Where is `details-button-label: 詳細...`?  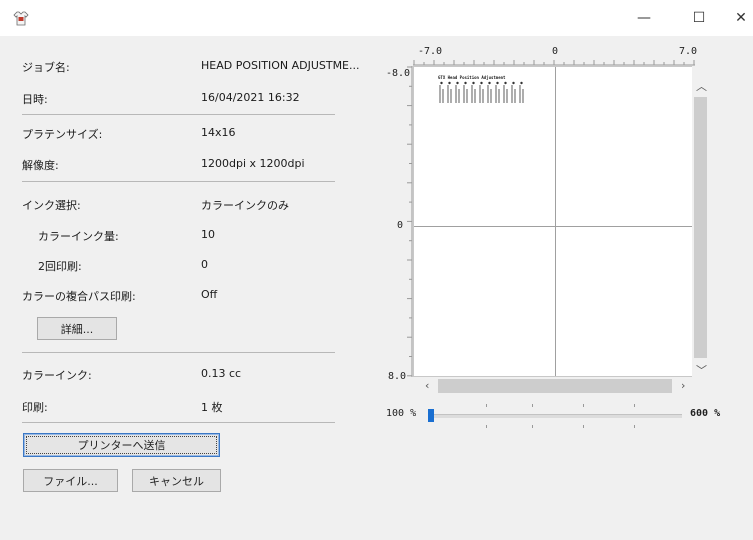 details-button-label: 詳細... is located at coordinates (77, 329).